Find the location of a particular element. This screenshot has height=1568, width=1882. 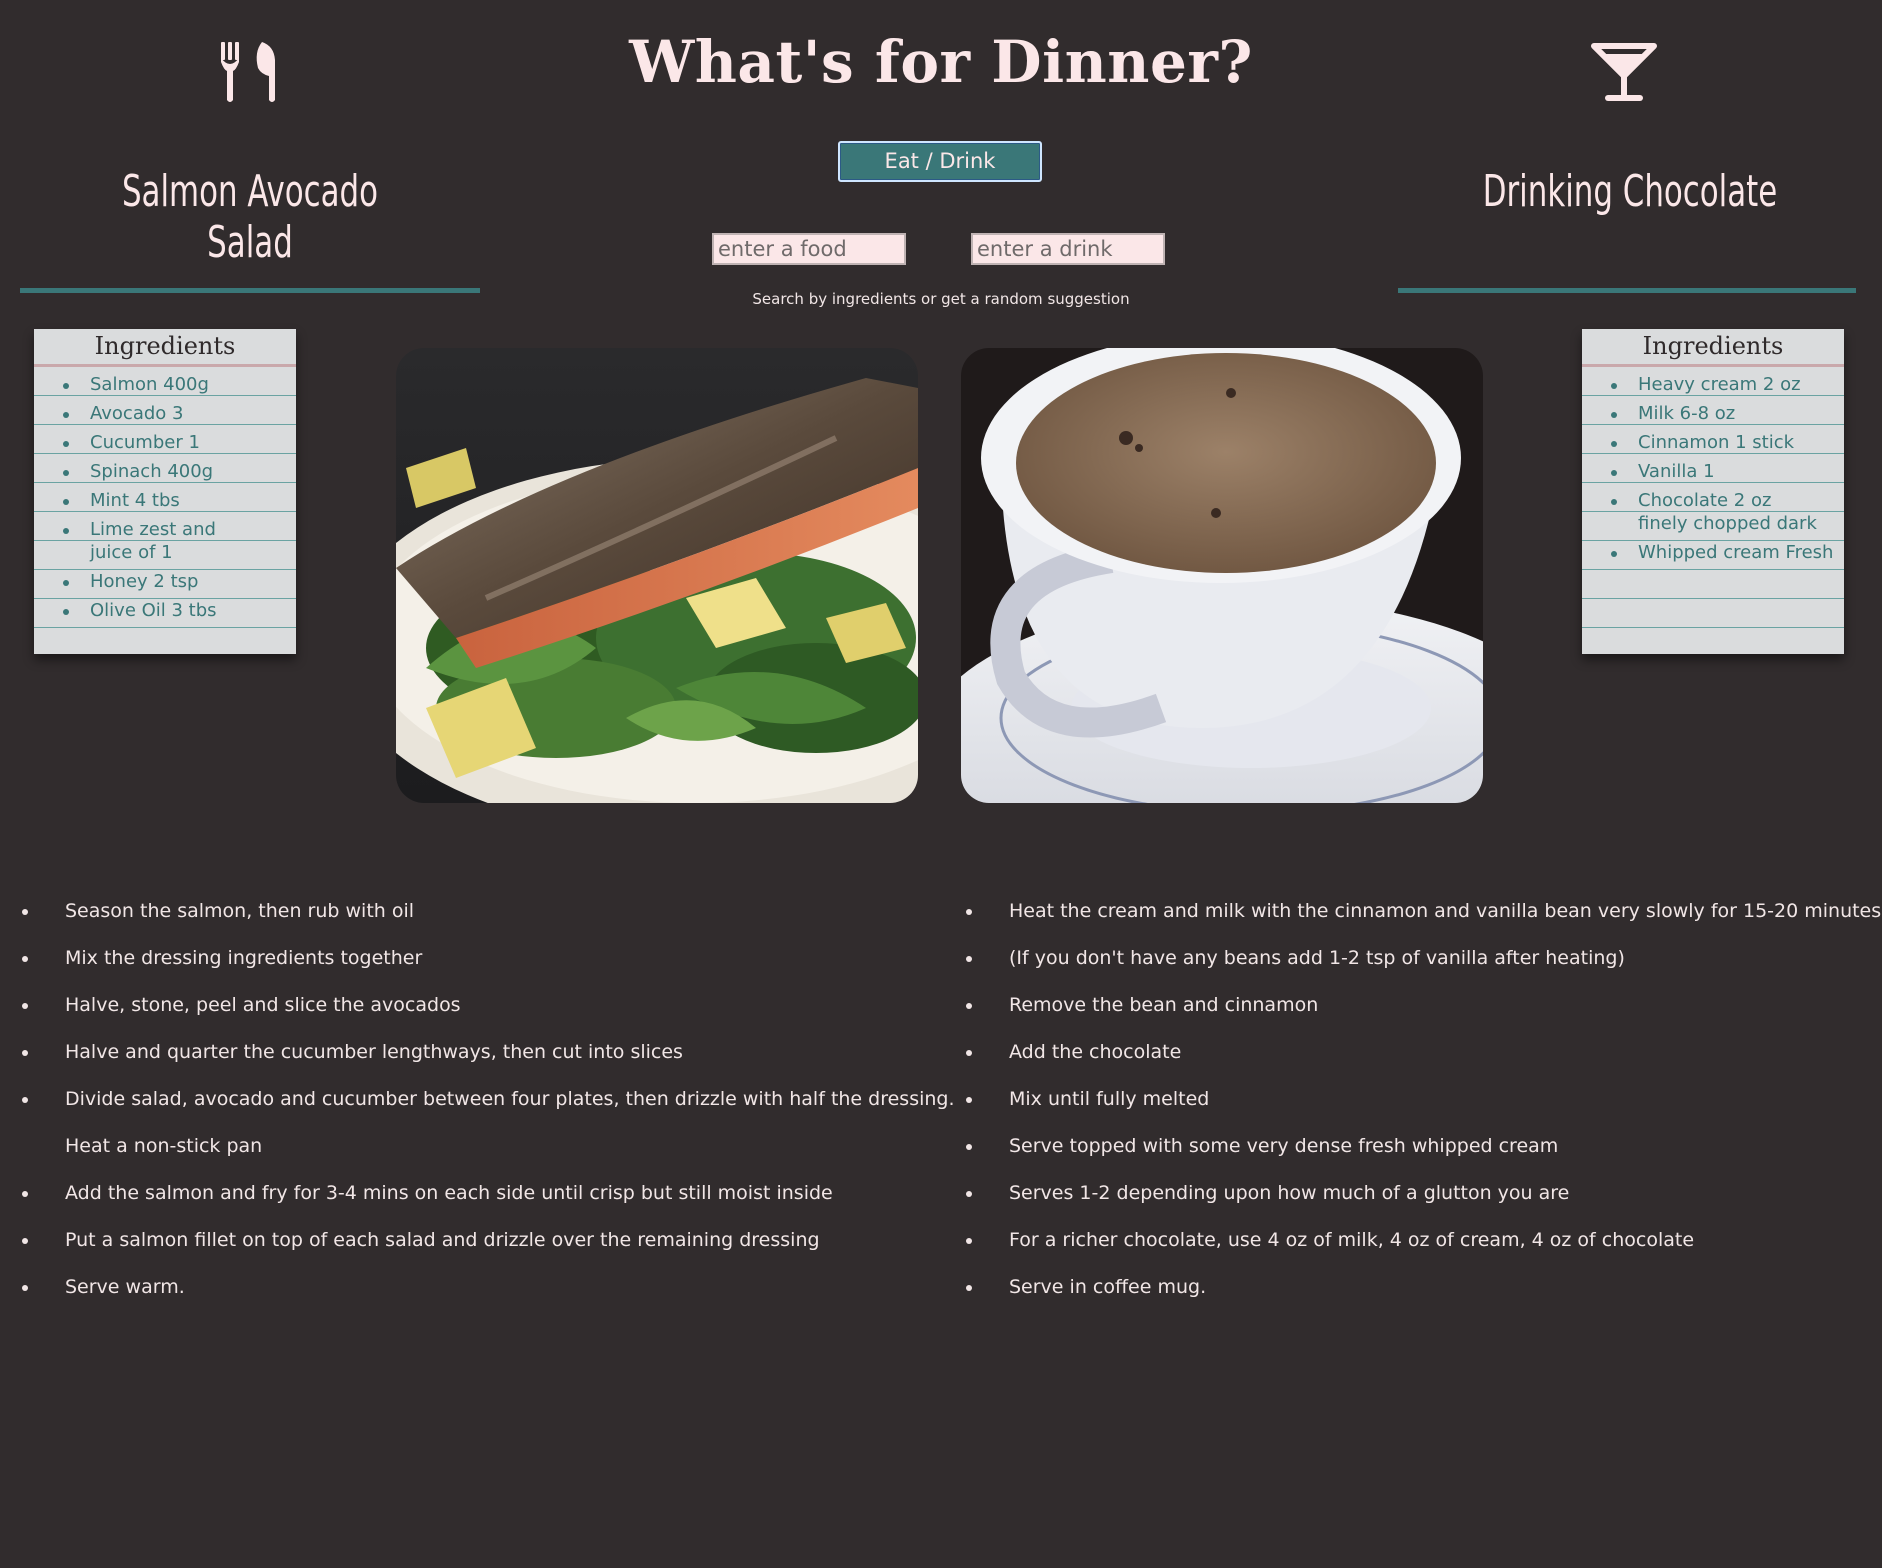

ingredient-item: Mint 4 tbs is located at coordinates (179, 500).